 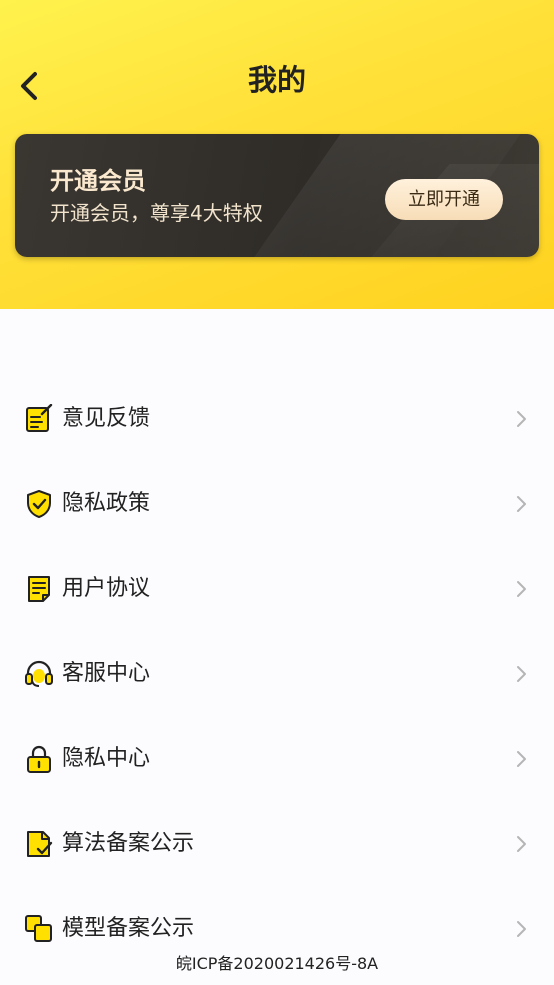 I want to click on menu-item-algorithm-filing: 算法备案公示, so click(x=277, y=843).